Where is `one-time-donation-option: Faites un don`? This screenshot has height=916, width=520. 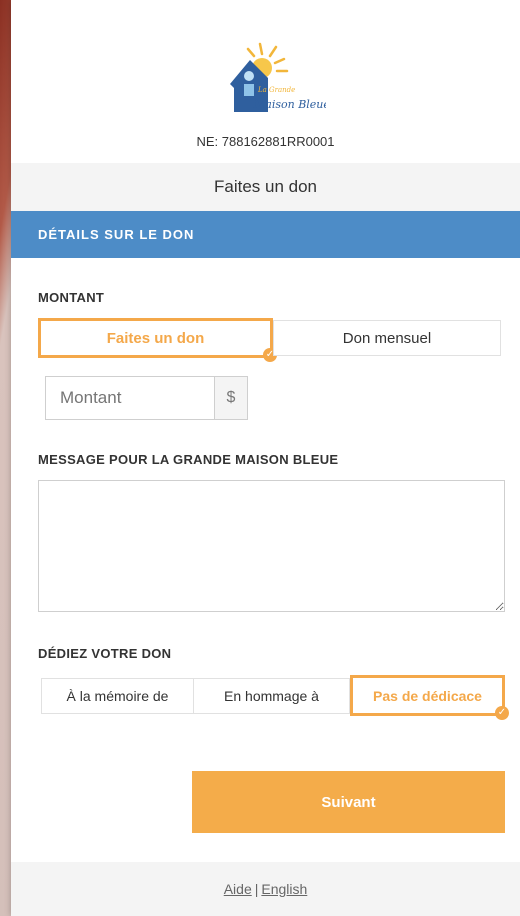 one-time-donation-option: Faites un don is located at coordinates (155, 338).